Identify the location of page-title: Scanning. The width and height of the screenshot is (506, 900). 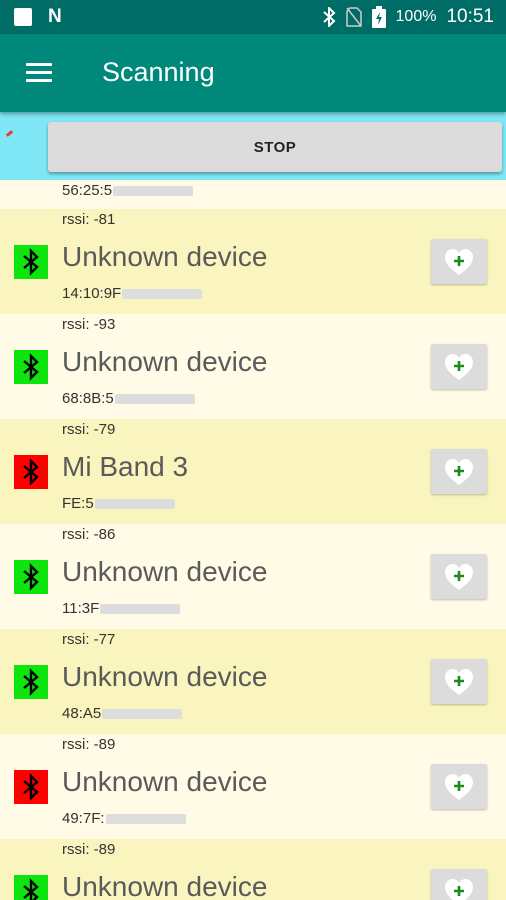
(158, 72).